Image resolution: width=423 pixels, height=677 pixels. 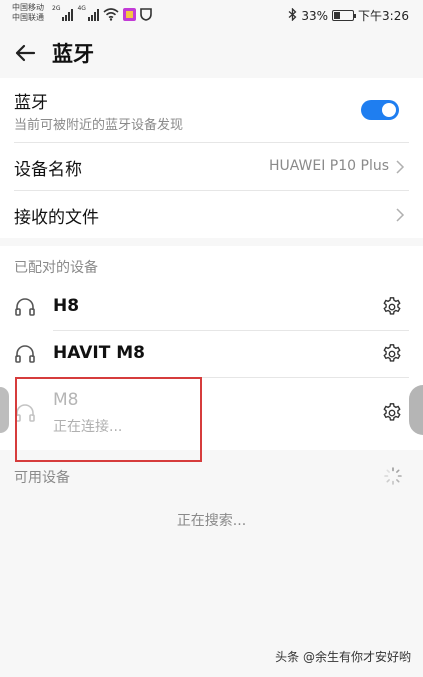 I want to click on carrier-2: 中国联通, so click(x=28, y=17).